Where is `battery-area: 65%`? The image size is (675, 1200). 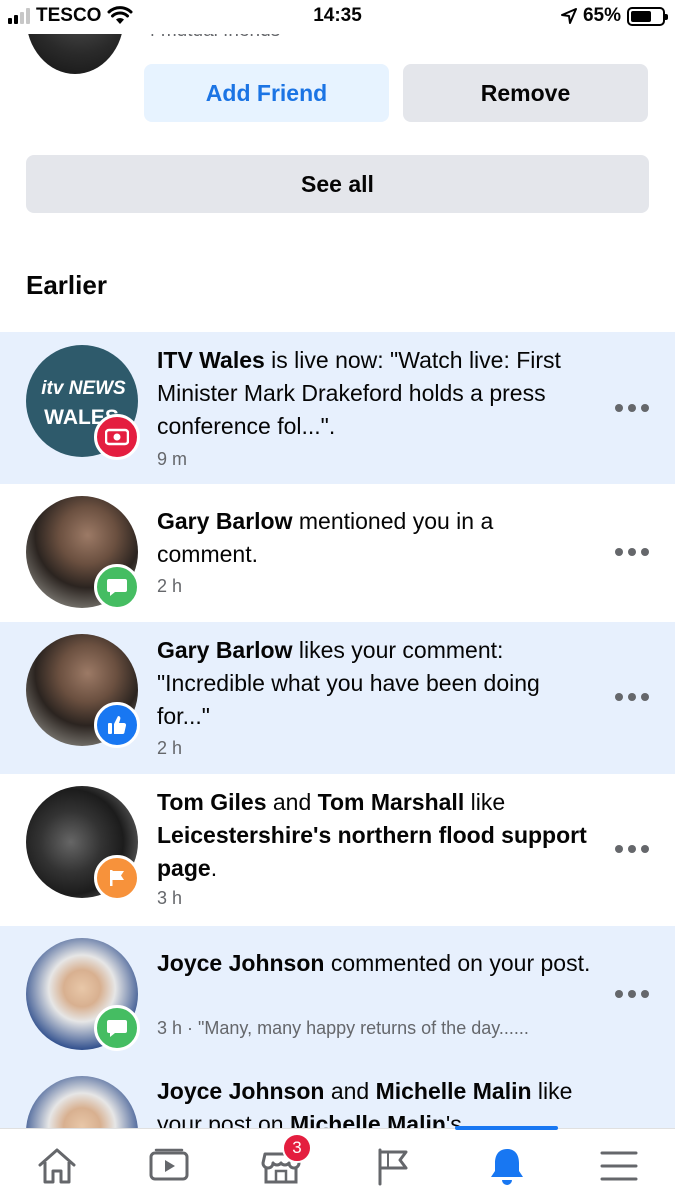
battery-area: 65% is located at coordinates (614, 16).